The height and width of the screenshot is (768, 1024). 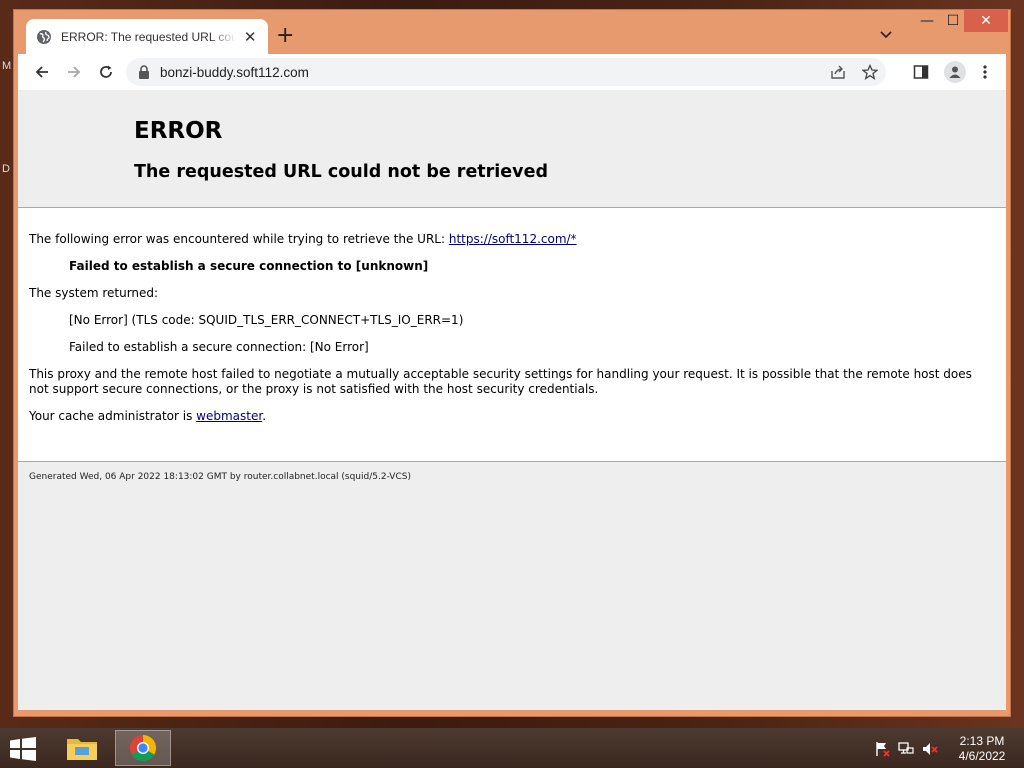 What do you see at coordinates (74, 72) in the screenshot?
I see `forward-arrow-icon` at bounding box center [74, 72].